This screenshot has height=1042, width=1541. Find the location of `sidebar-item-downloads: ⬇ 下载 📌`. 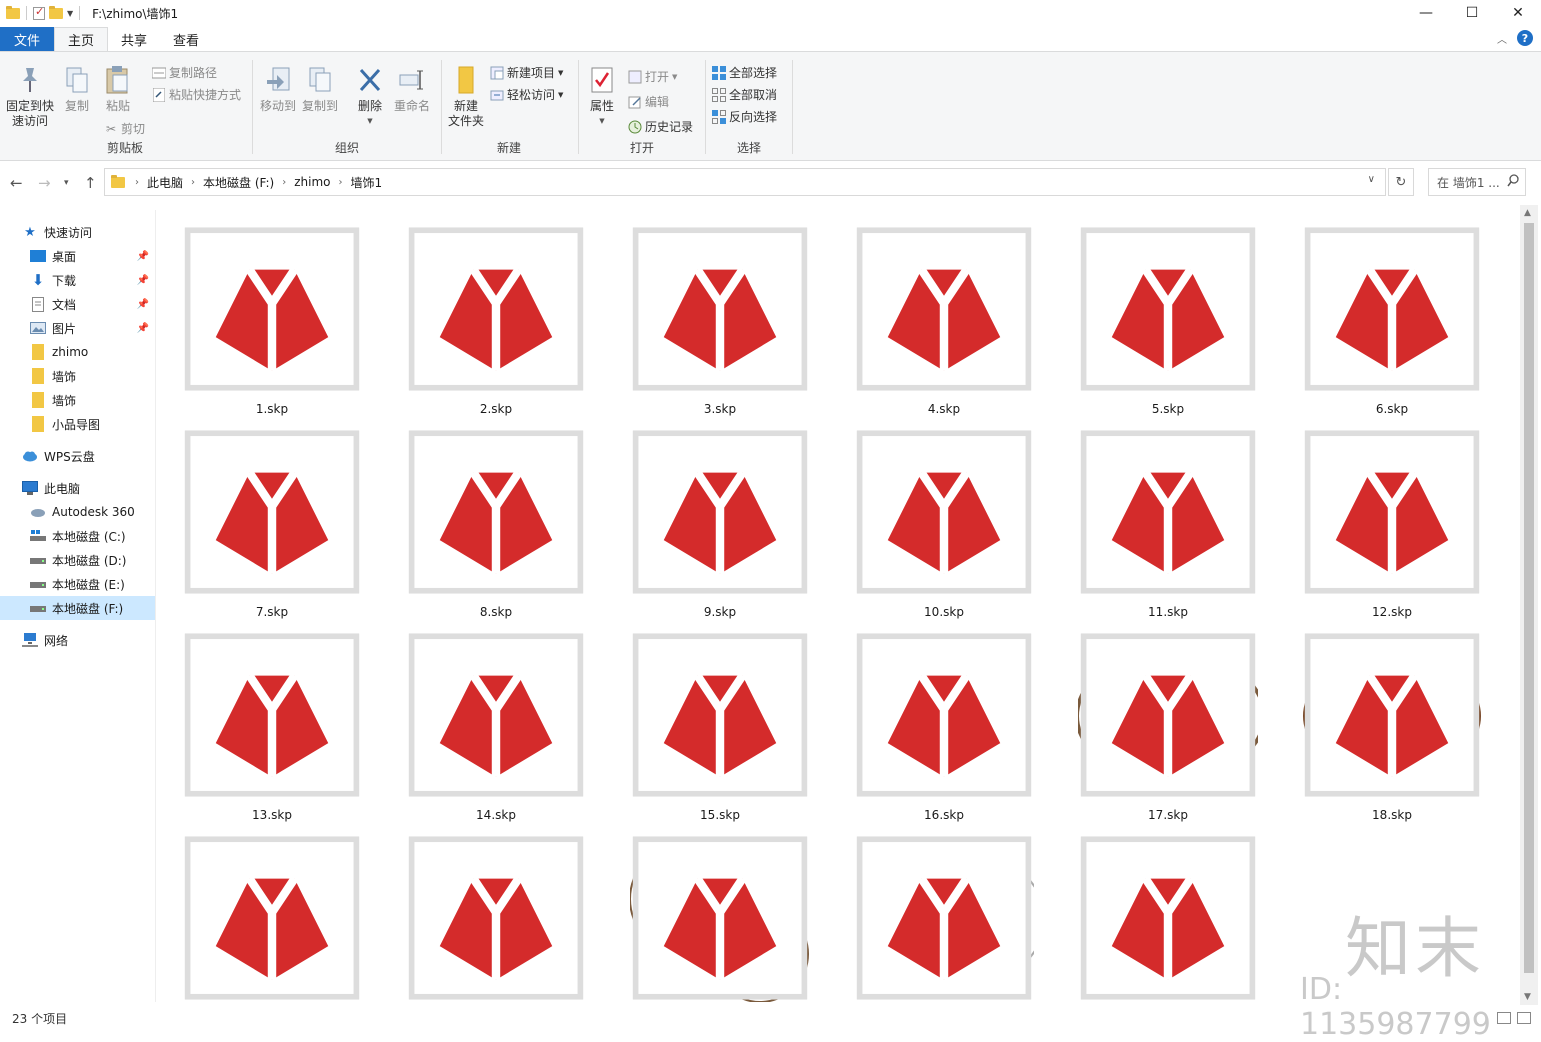

sidebar-item-downloads: ⬇ 下载 📌 is located at coordinates (77, 280).